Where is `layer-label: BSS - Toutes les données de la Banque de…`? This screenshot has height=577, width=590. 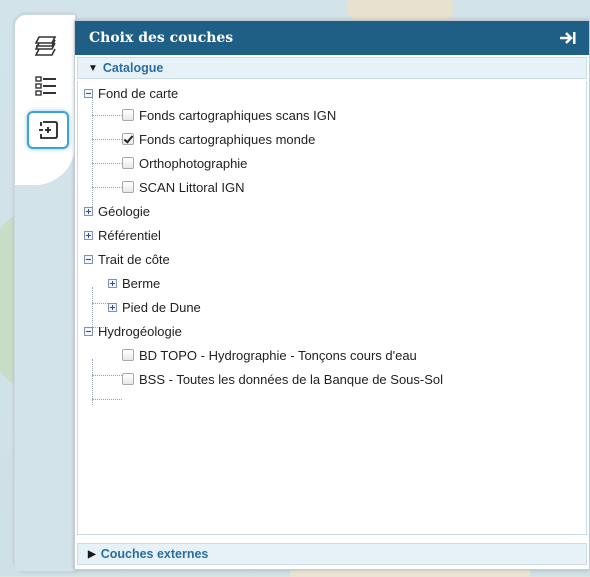 layer-label: BSS - Toutes les données de la Banque de… is located at coordinates (291, 379).